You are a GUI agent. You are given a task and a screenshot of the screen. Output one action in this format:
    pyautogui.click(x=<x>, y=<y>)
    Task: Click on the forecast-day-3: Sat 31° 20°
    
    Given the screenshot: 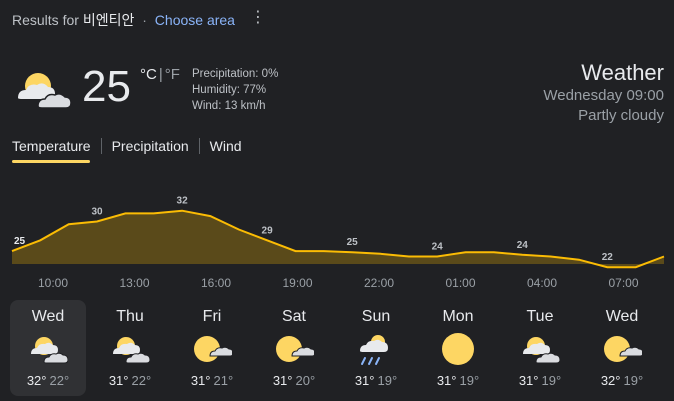 What is the action you would take?
    pyautogui.click(x=294, y=348)
    